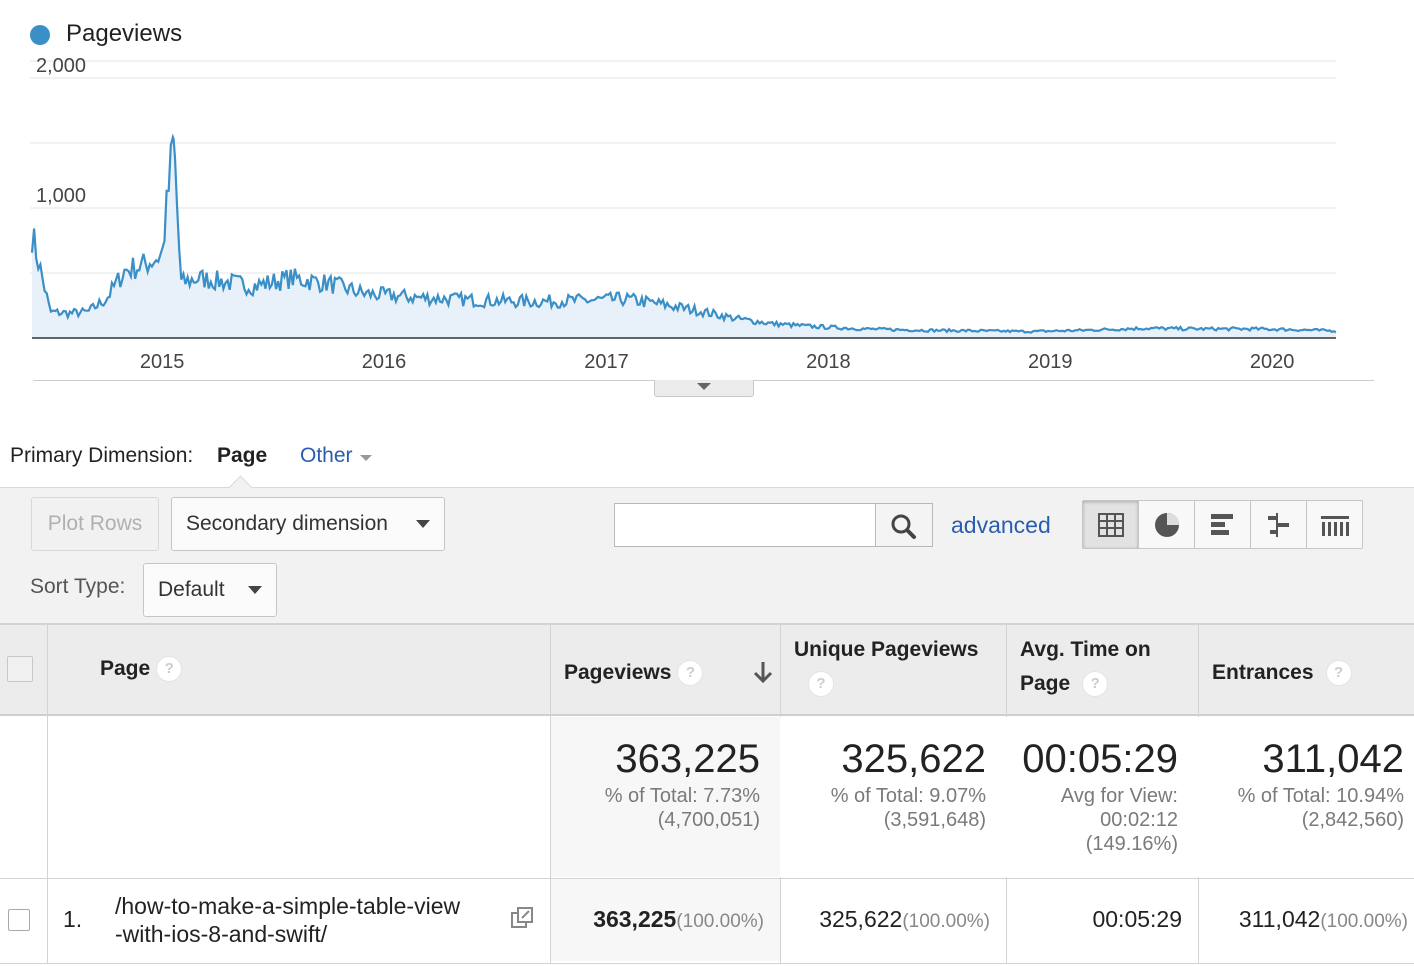  What do you see at coordinates (1272, 362) in the screenshot?
I see `x-tick-label: 2020` at bounding box center [1272, 362].